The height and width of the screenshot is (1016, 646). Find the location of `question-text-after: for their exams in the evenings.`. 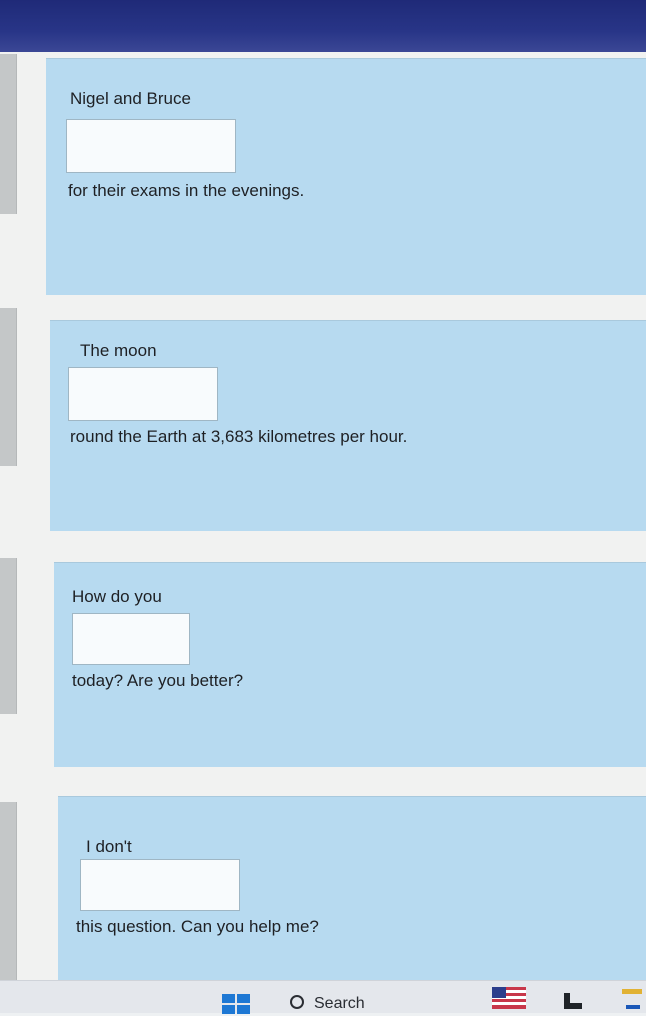

question-text-after: for their exams in the evenings. is located at coordinates (186, 190).